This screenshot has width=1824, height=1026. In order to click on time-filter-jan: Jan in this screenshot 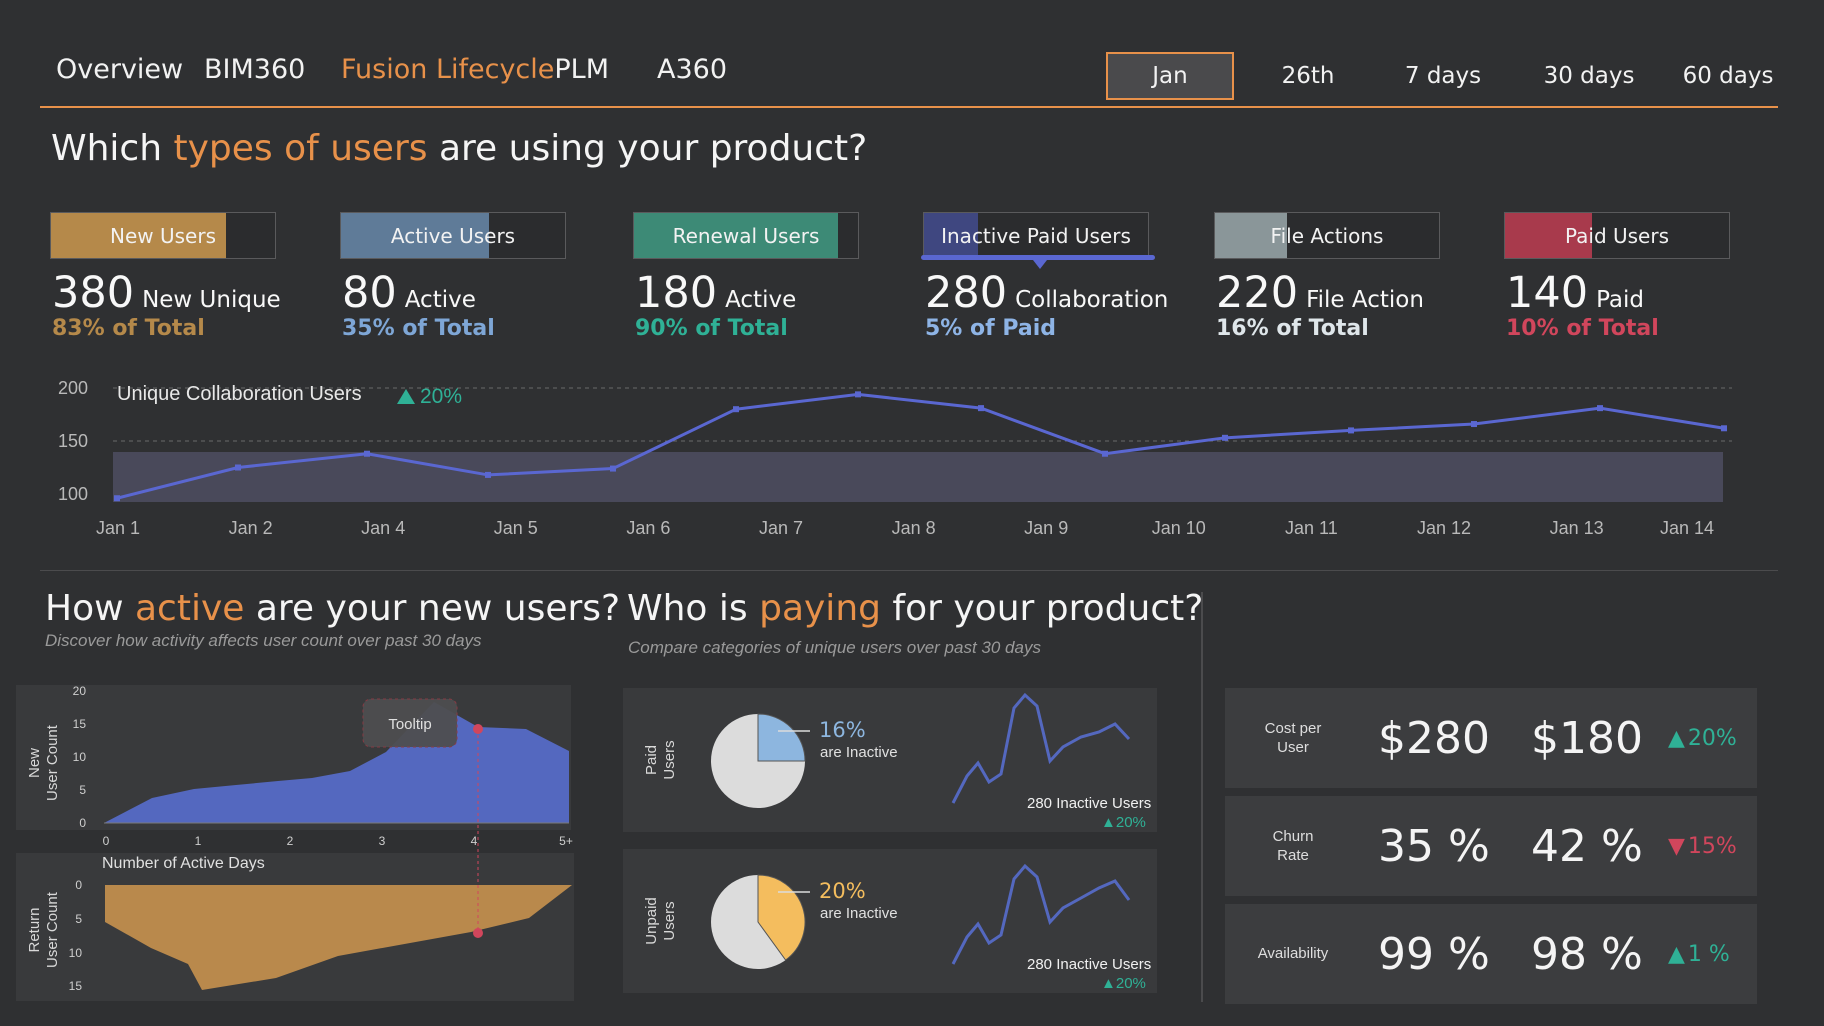, I will do `click(1170, 76)`.